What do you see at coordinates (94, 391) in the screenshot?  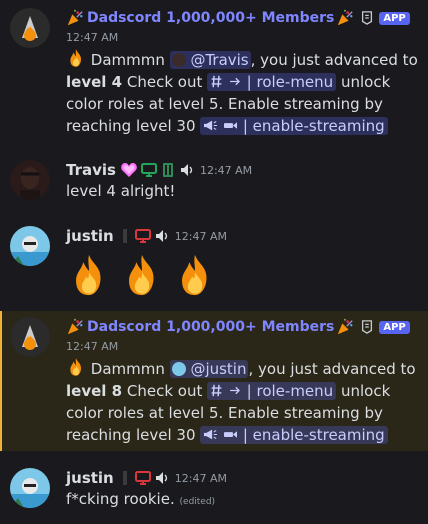 I see `level-label: level 8` at bounding box center [94, 391].